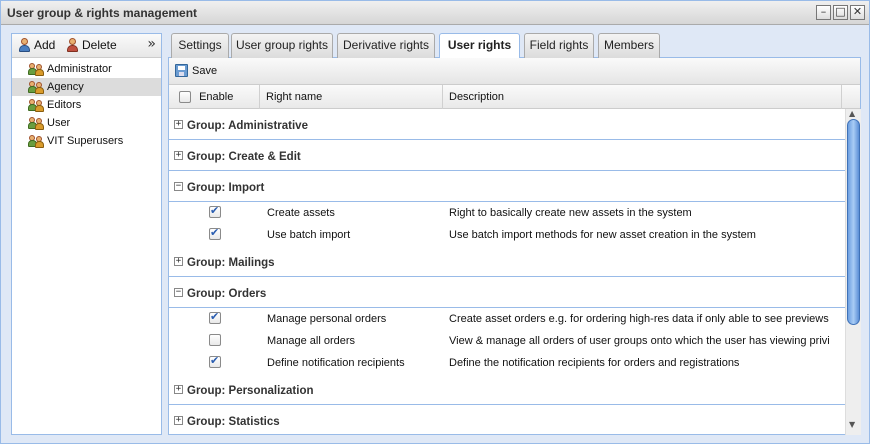 This screenshot has width=870, height=444. What do you see at coordinates (479, 46) in the screenshot?
I see `tab-user-rights: User rights` at bounding box center [479, 46].